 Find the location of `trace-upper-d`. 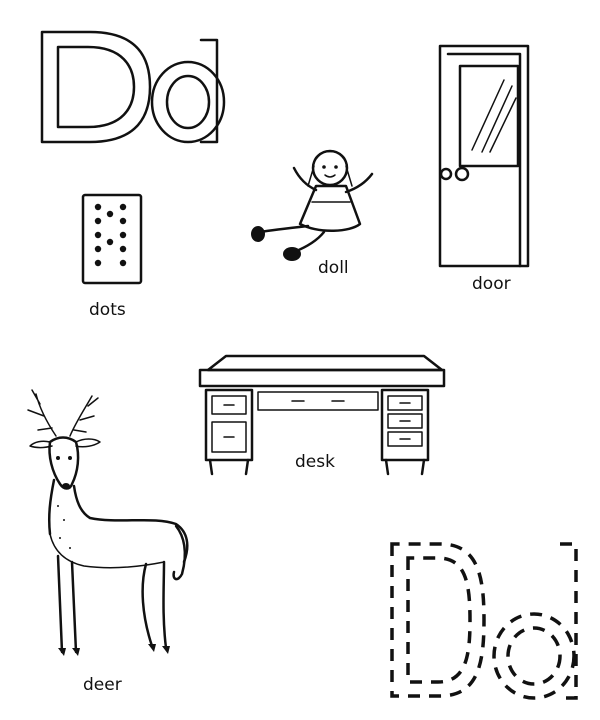

trace-upper-d is located at coordinates (438, 620).